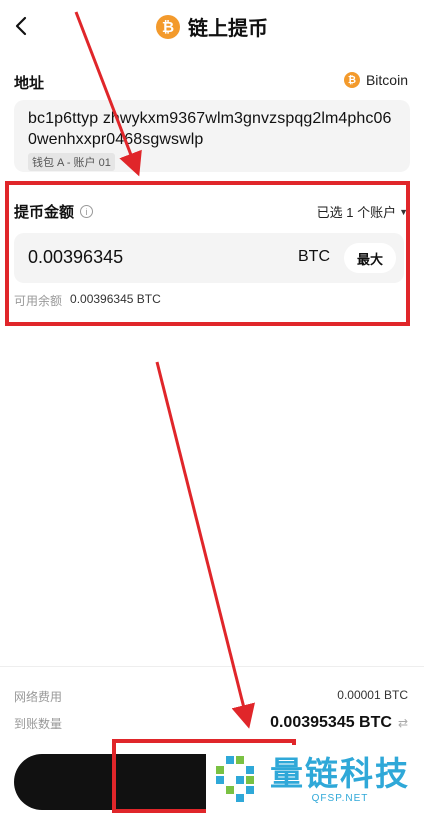  Describe the element at coordinates (314, 256) in the screenshot. I see `amount-unit: BTC` at that location.